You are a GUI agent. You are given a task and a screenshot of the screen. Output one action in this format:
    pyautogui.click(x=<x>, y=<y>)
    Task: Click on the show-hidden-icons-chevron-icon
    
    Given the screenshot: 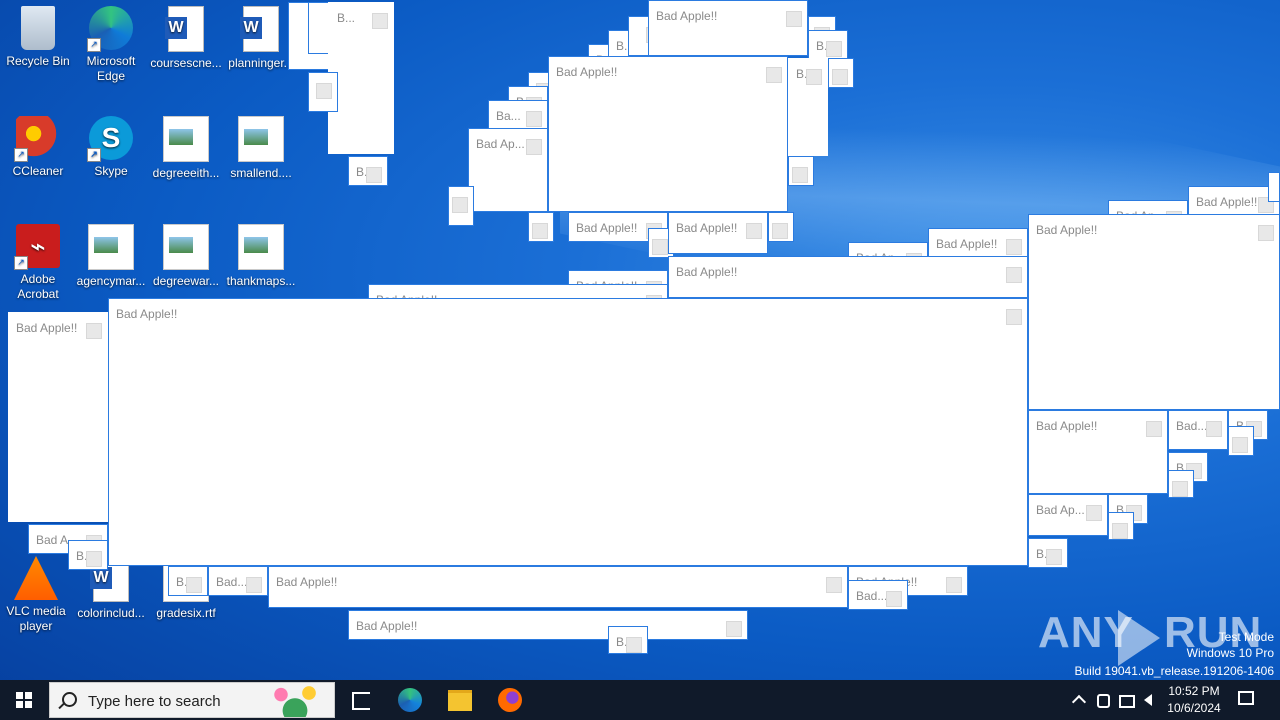 What is the action you would take?
    pyautogui.click(x=1079, y=702)
    